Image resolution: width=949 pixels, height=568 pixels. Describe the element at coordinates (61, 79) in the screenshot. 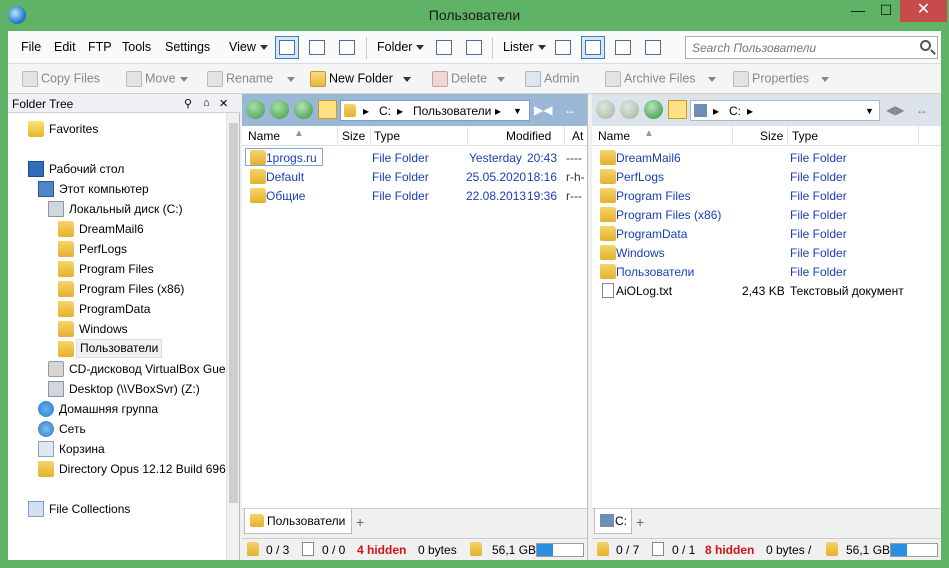

I see `copy-files-button: Copy Files` at that location.